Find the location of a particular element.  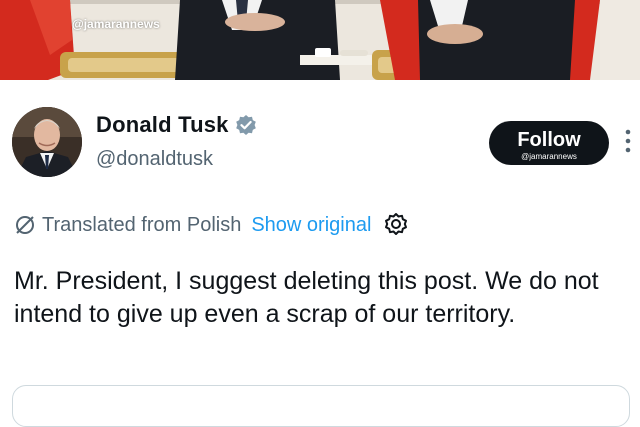

quoted-post-card is located at coordinates (321, 406).